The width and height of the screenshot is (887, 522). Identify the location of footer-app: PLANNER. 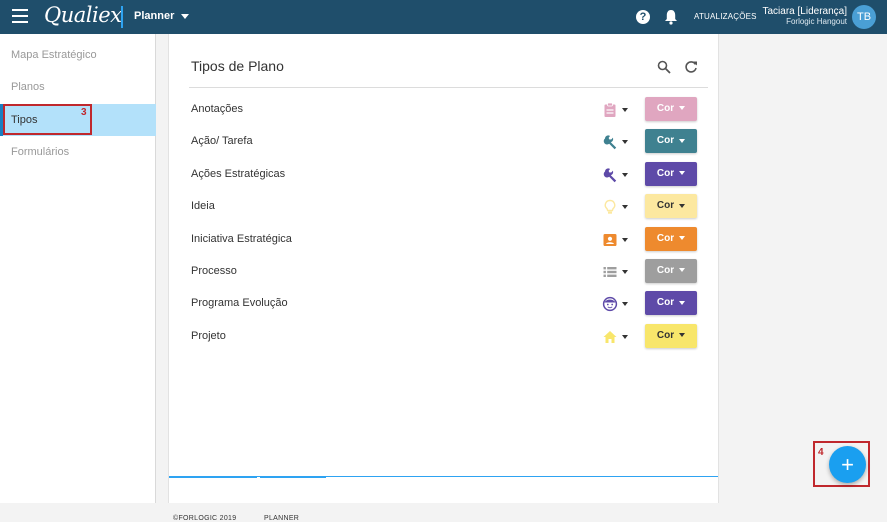
(282, 518).